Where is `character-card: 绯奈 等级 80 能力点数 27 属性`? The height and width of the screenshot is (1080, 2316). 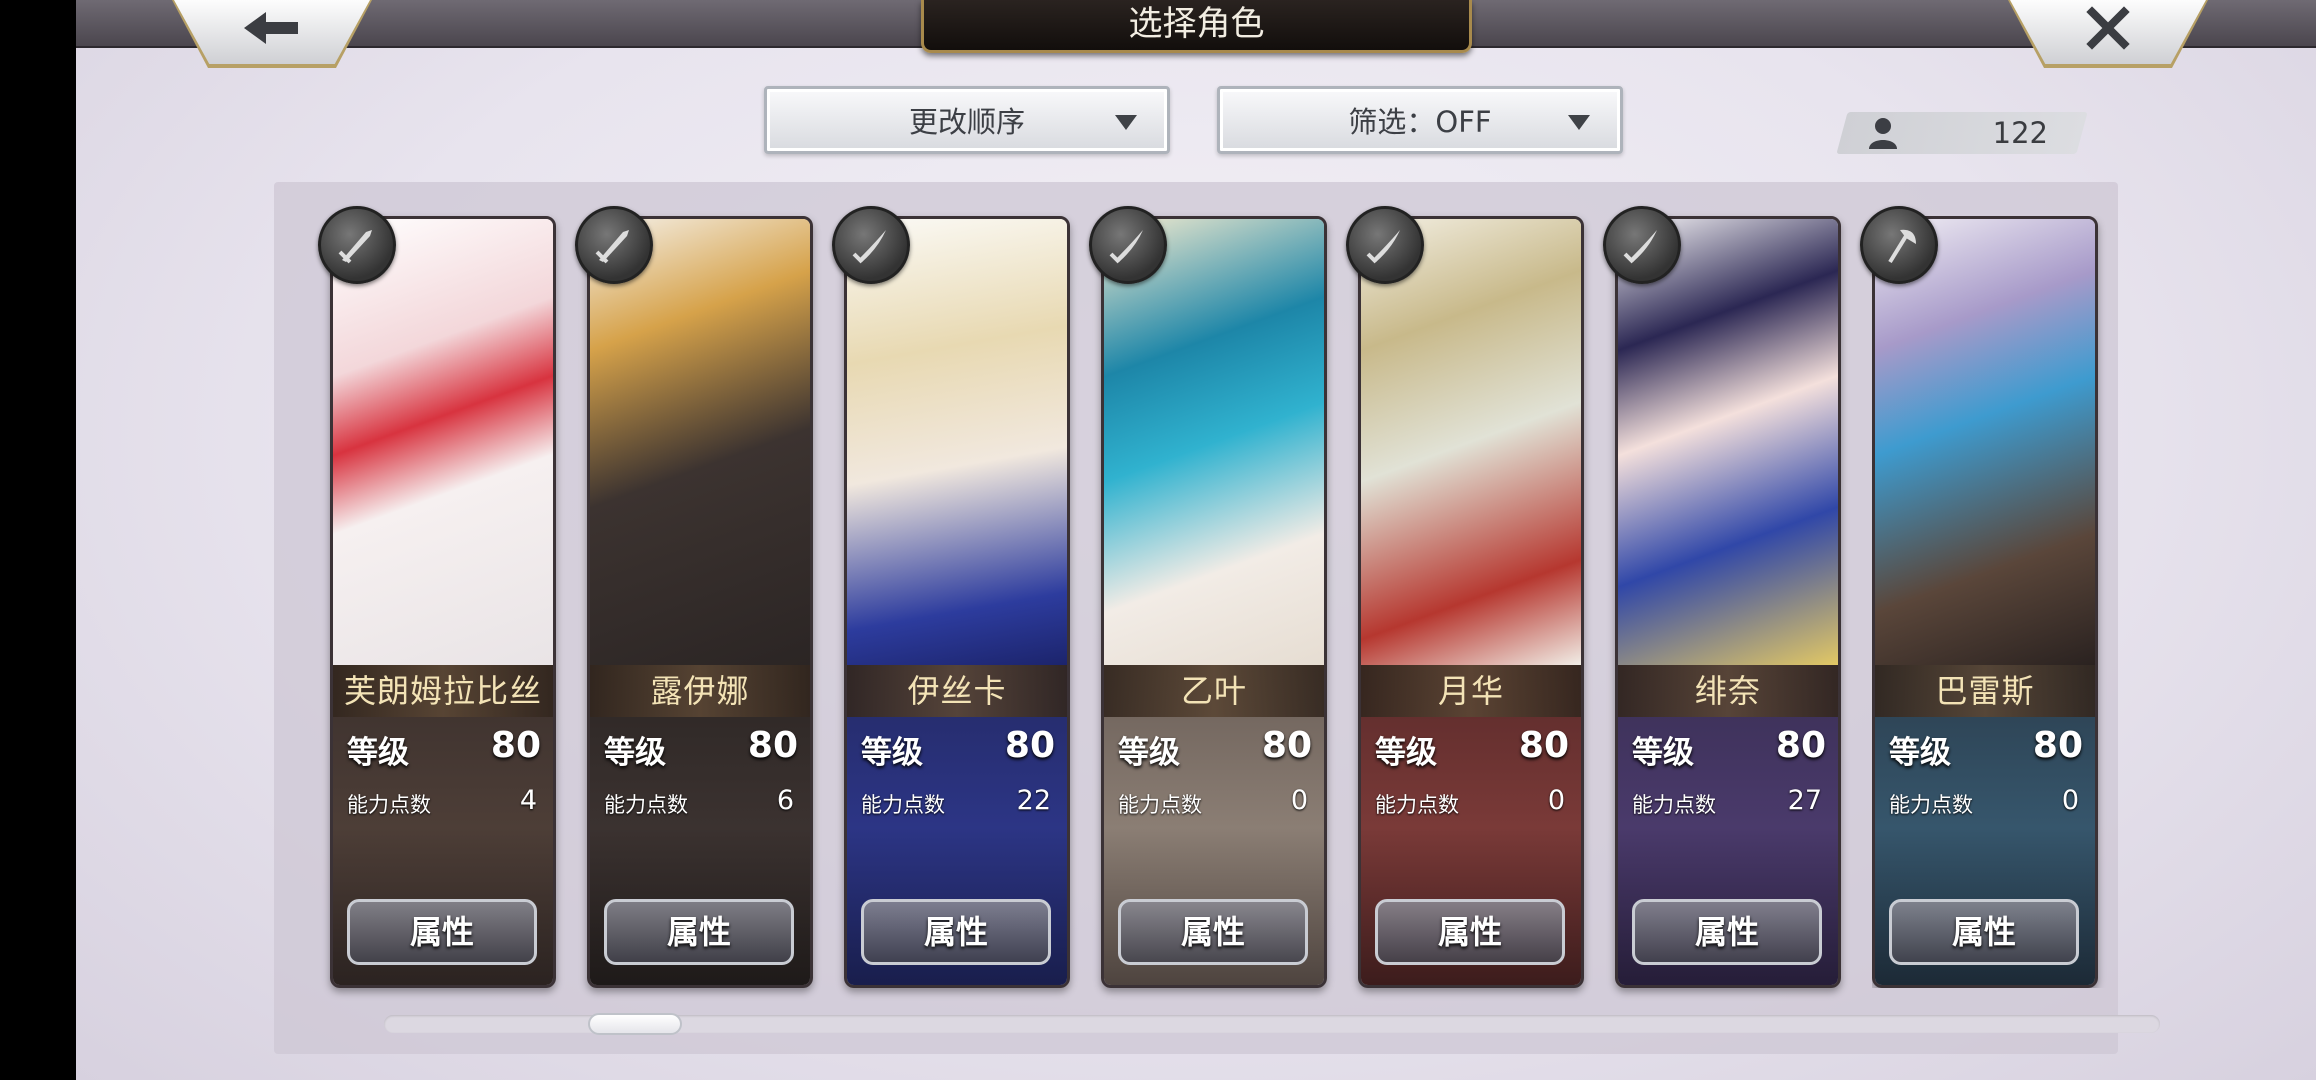 character-card: 绯奈 等级 80 能力点数 27 属性 is located at coordinates (1728, 602).